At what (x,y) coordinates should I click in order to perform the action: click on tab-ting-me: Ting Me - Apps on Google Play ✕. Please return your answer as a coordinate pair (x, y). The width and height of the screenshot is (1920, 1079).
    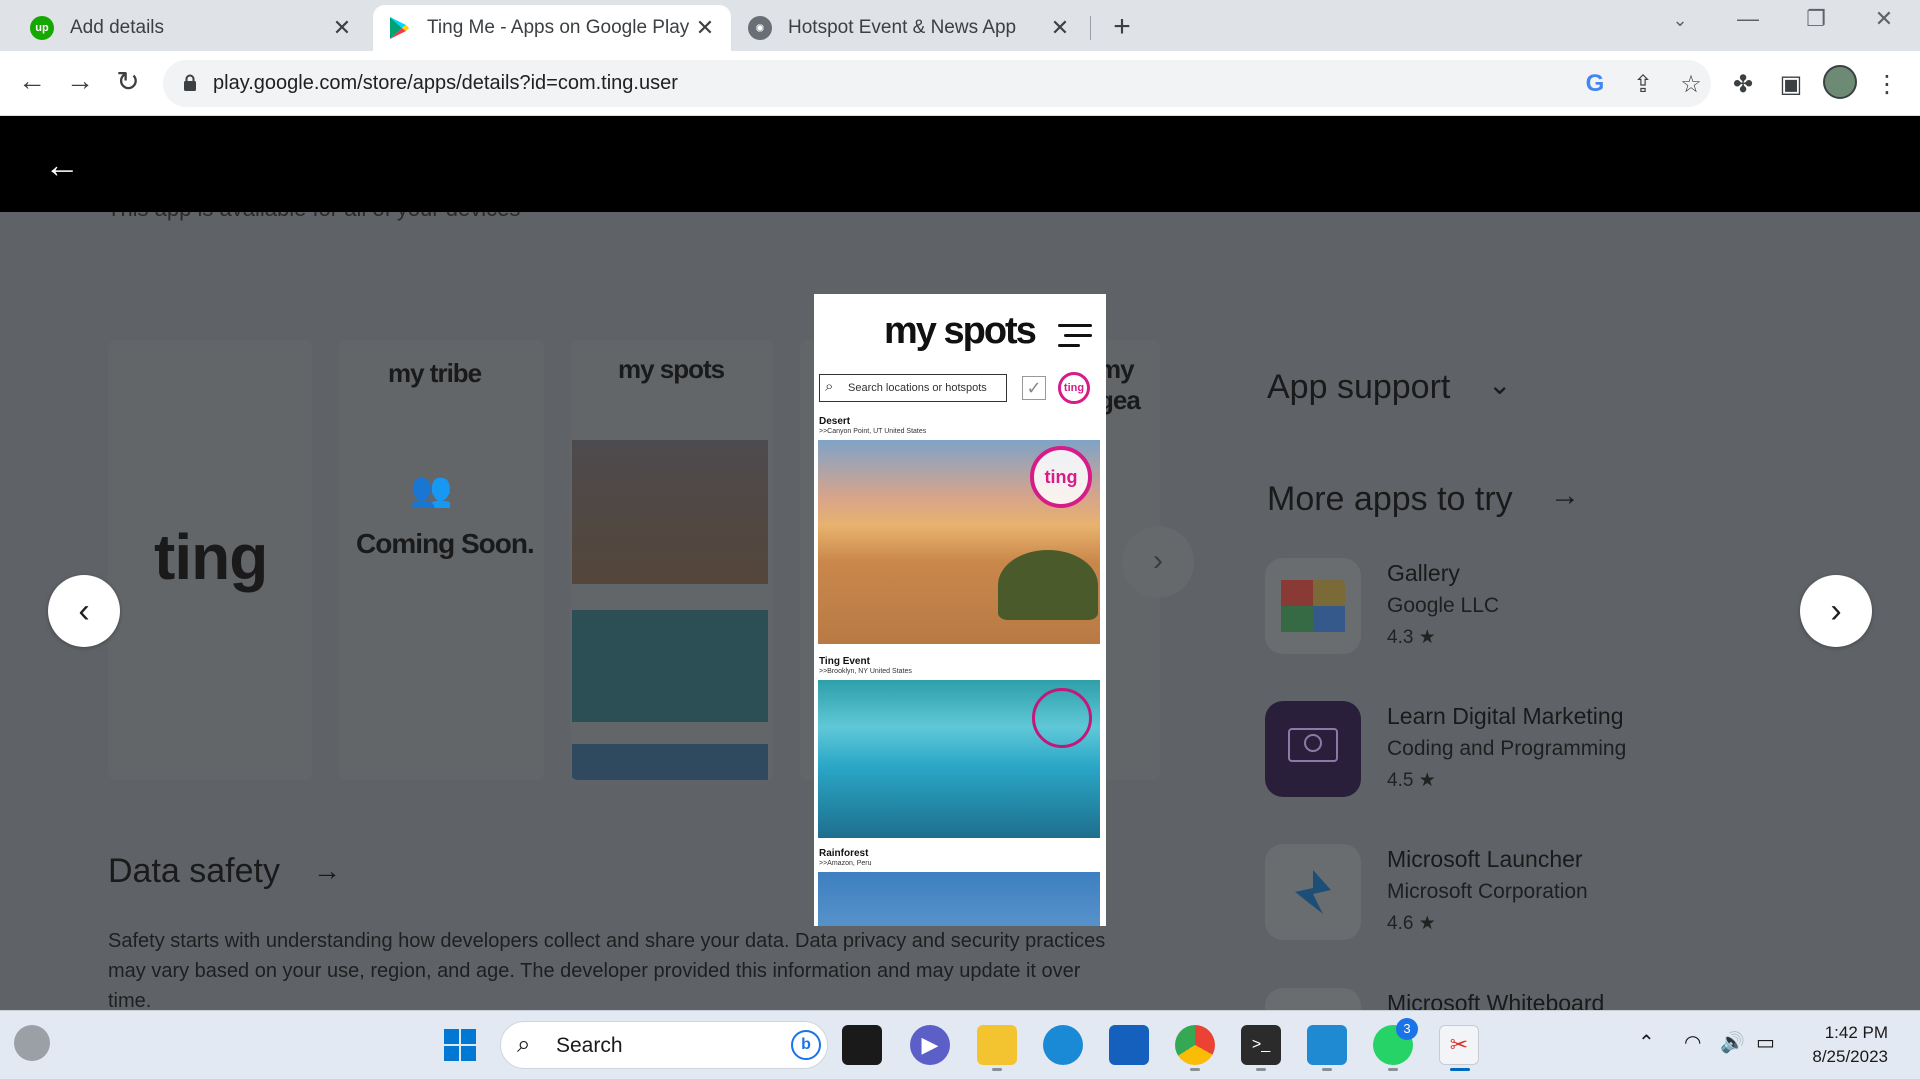
    Looking at the image, I should click on (552, 28).